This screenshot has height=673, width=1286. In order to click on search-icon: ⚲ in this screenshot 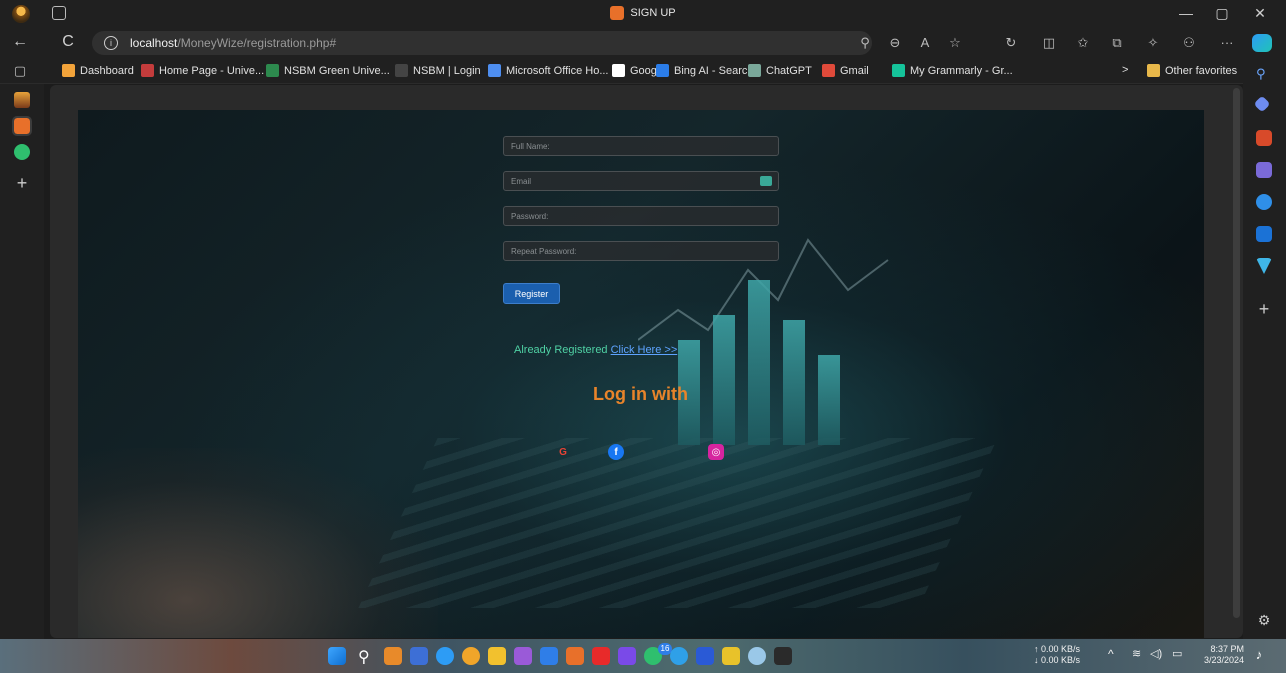, I will do `click(1264, 74)`.